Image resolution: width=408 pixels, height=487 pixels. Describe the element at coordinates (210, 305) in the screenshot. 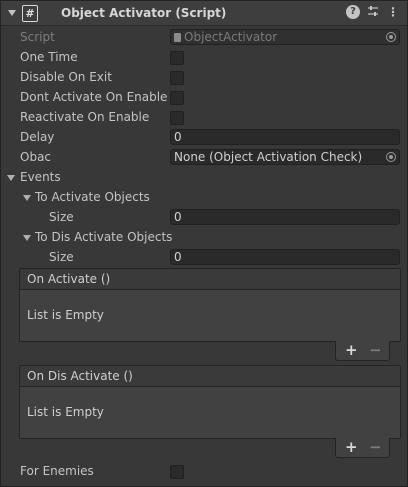

I see `on-activate-event: On Activate () List is Empty` at that location.